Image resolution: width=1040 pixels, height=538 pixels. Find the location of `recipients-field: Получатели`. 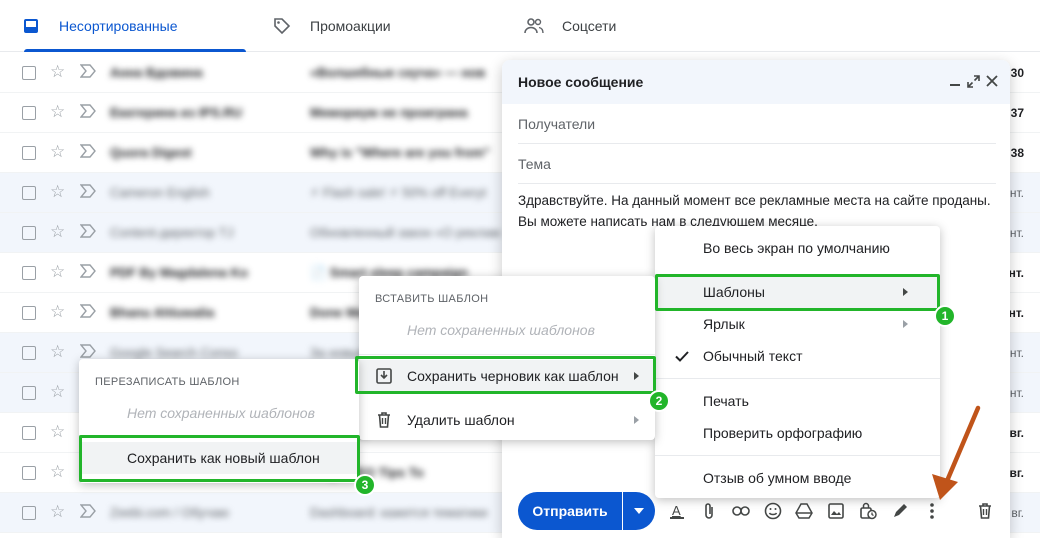

recipients-field: Получатели is located at coordinates (757, 124).